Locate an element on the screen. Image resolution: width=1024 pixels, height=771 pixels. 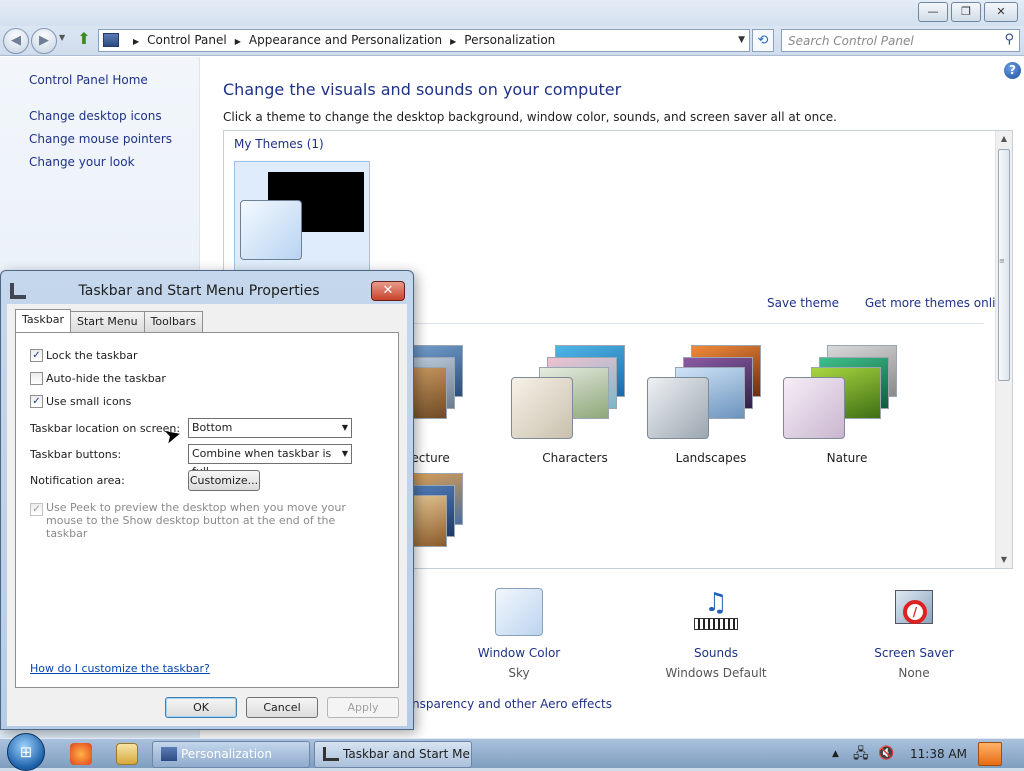
volume-muted-icon: 🔇 is located at coordinates (886, 754).